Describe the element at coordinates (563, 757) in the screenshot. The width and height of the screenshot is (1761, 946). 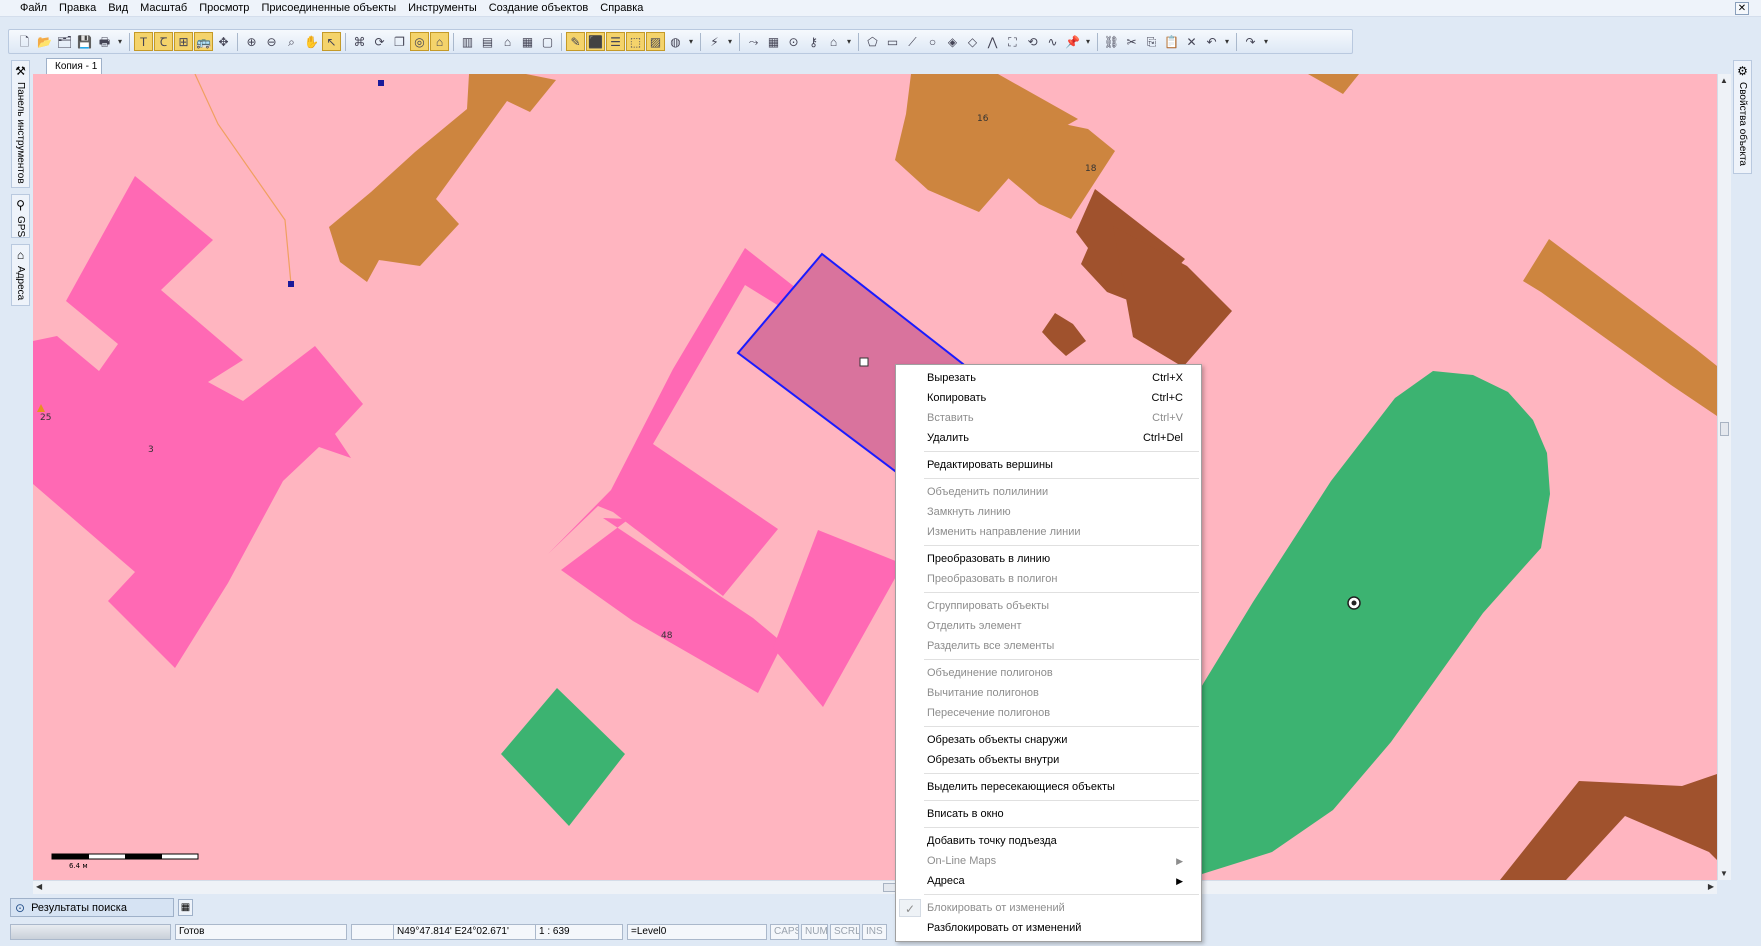
I see `green-area-polygon` at that location.